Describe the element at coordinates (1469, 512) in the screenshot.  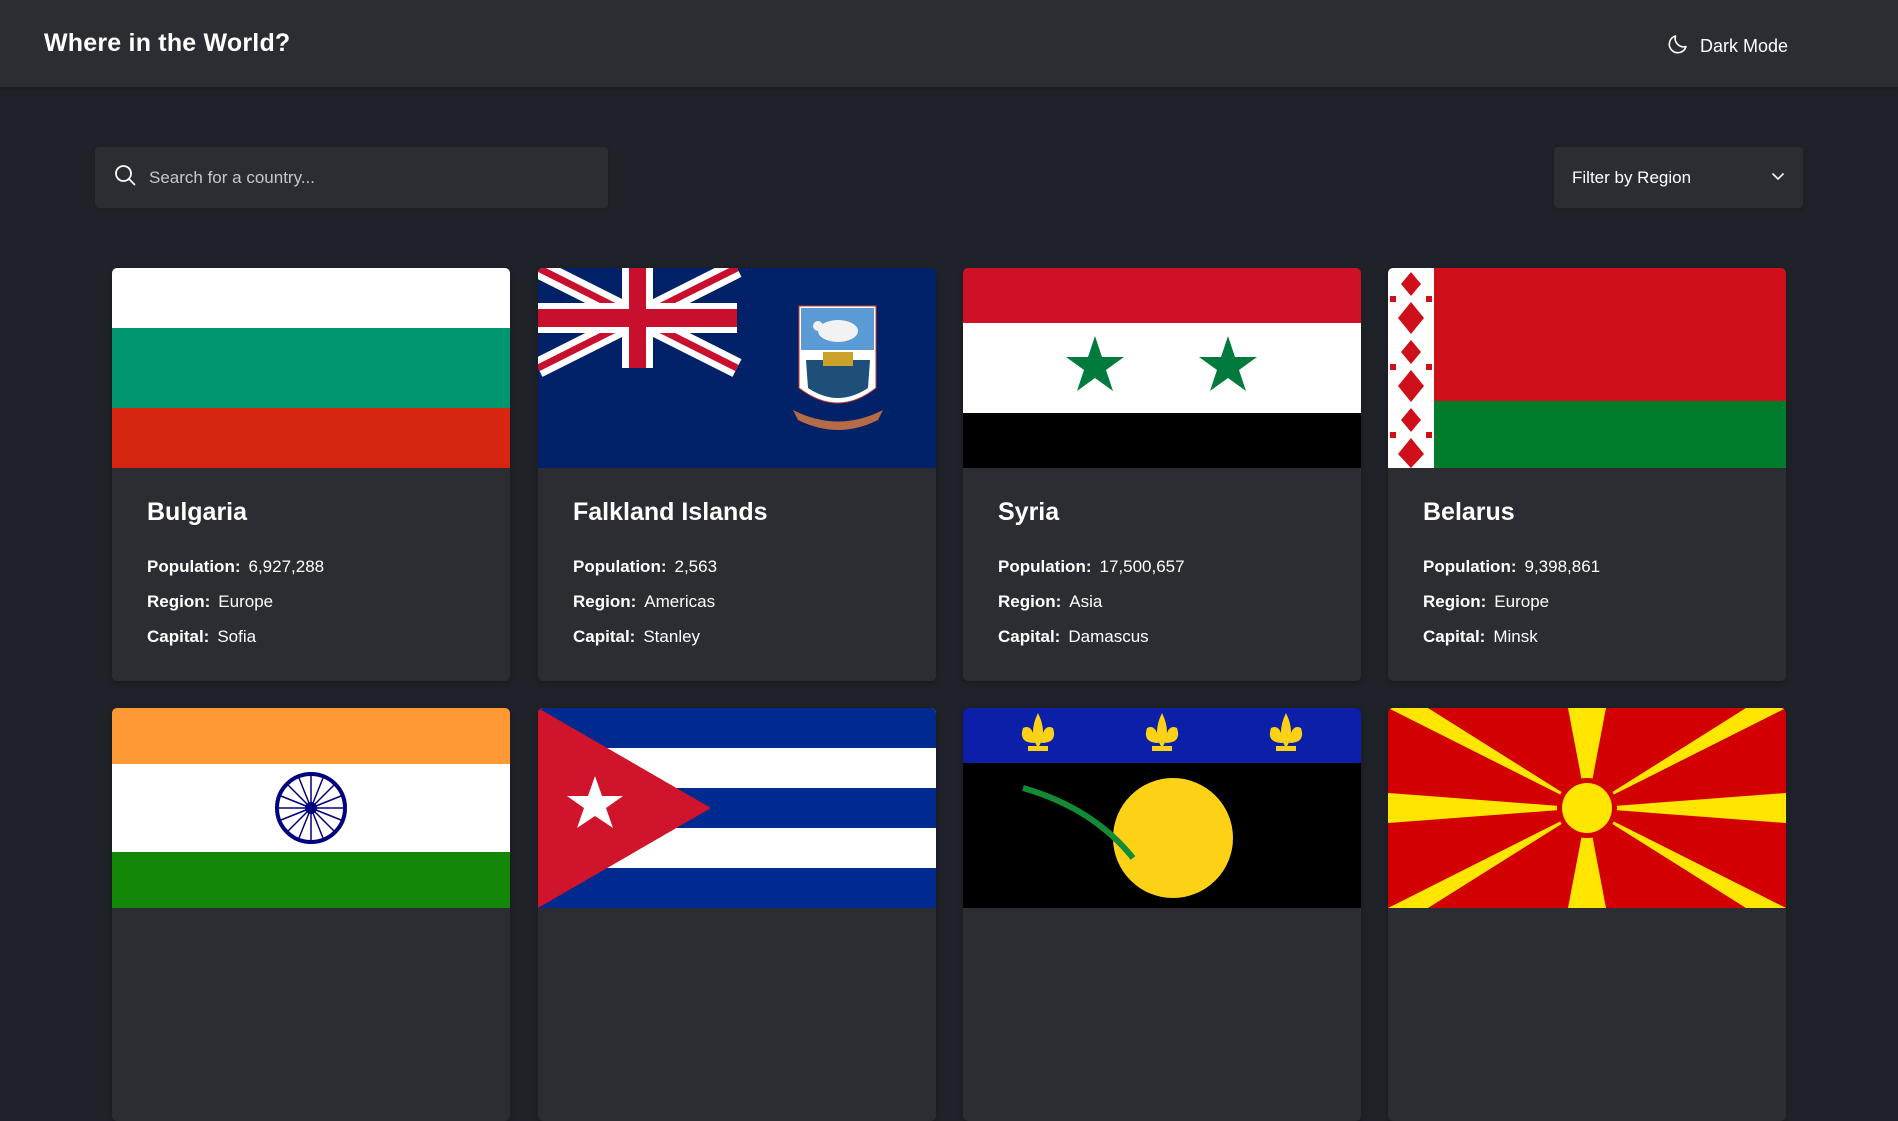
I see `country-name: Belarus` at that location.